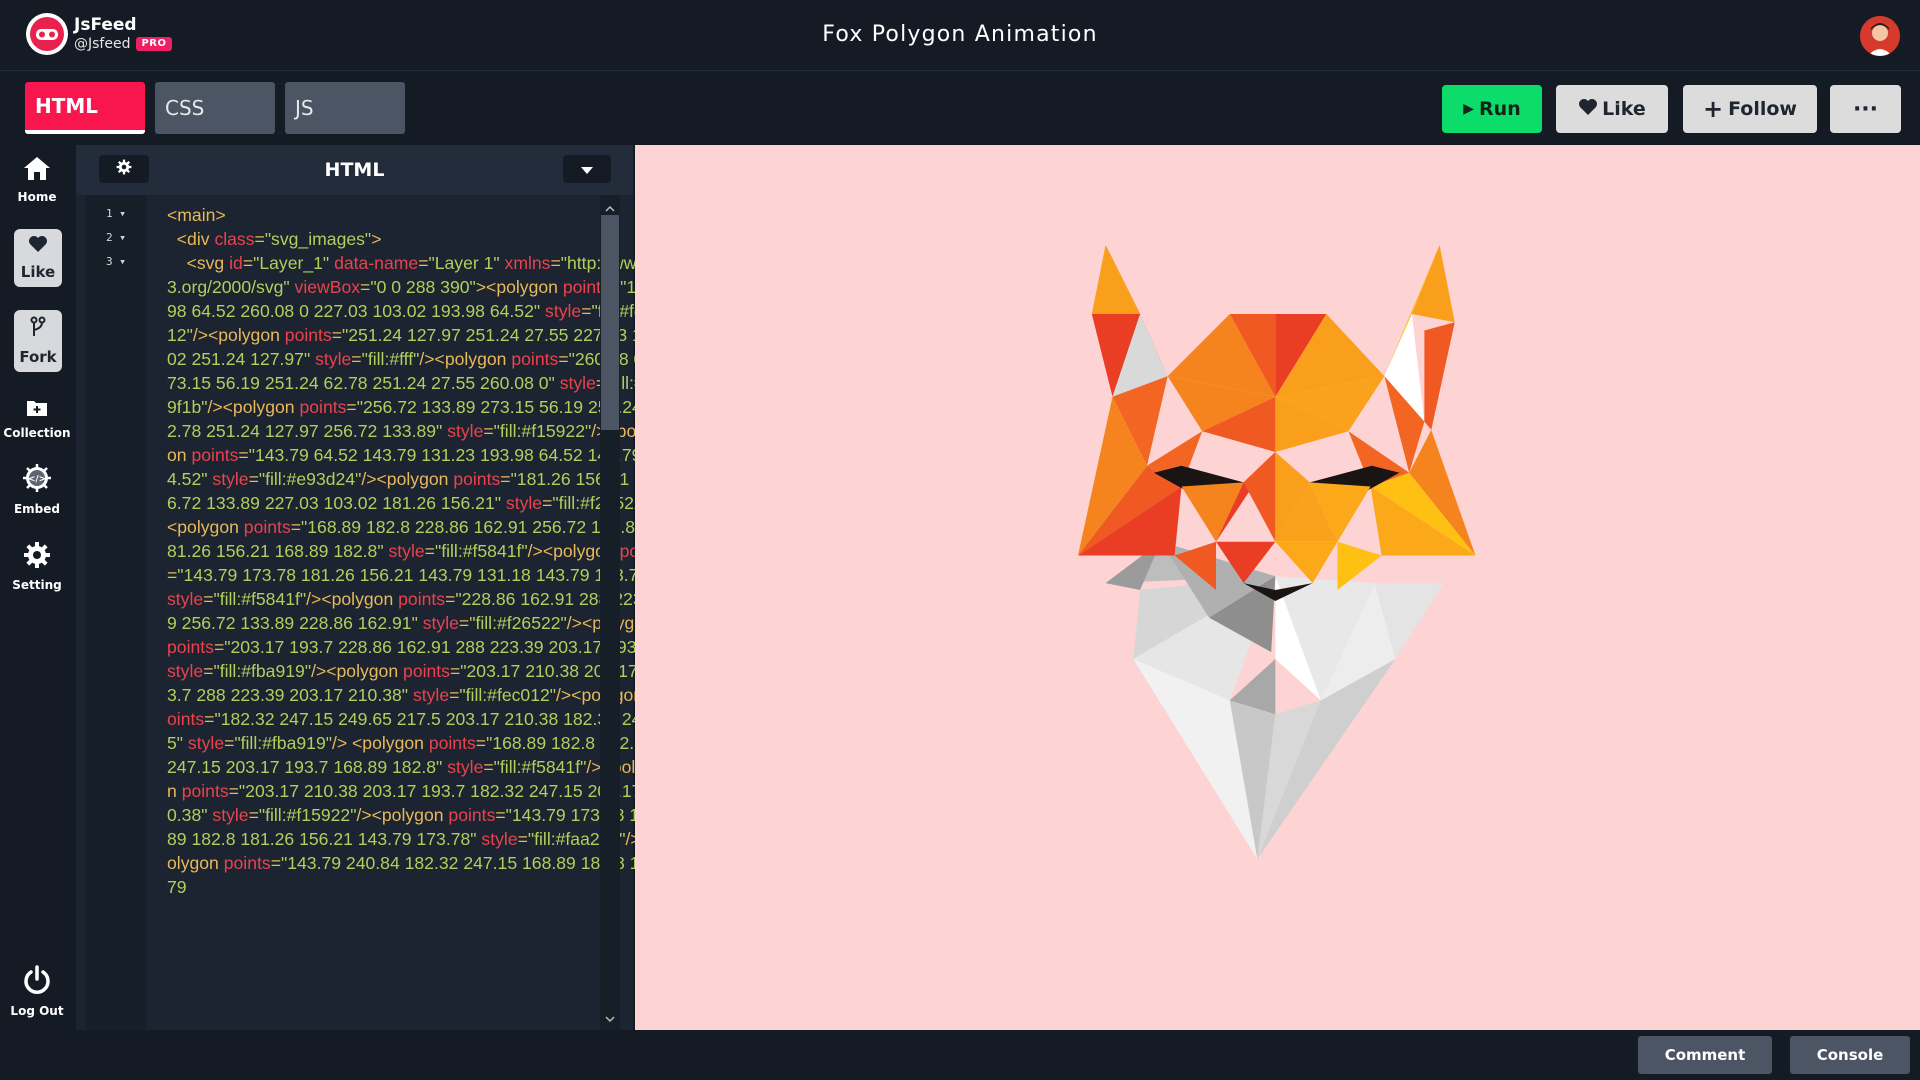  I want to click on line-number: 1 ▾, so click(116, 213).